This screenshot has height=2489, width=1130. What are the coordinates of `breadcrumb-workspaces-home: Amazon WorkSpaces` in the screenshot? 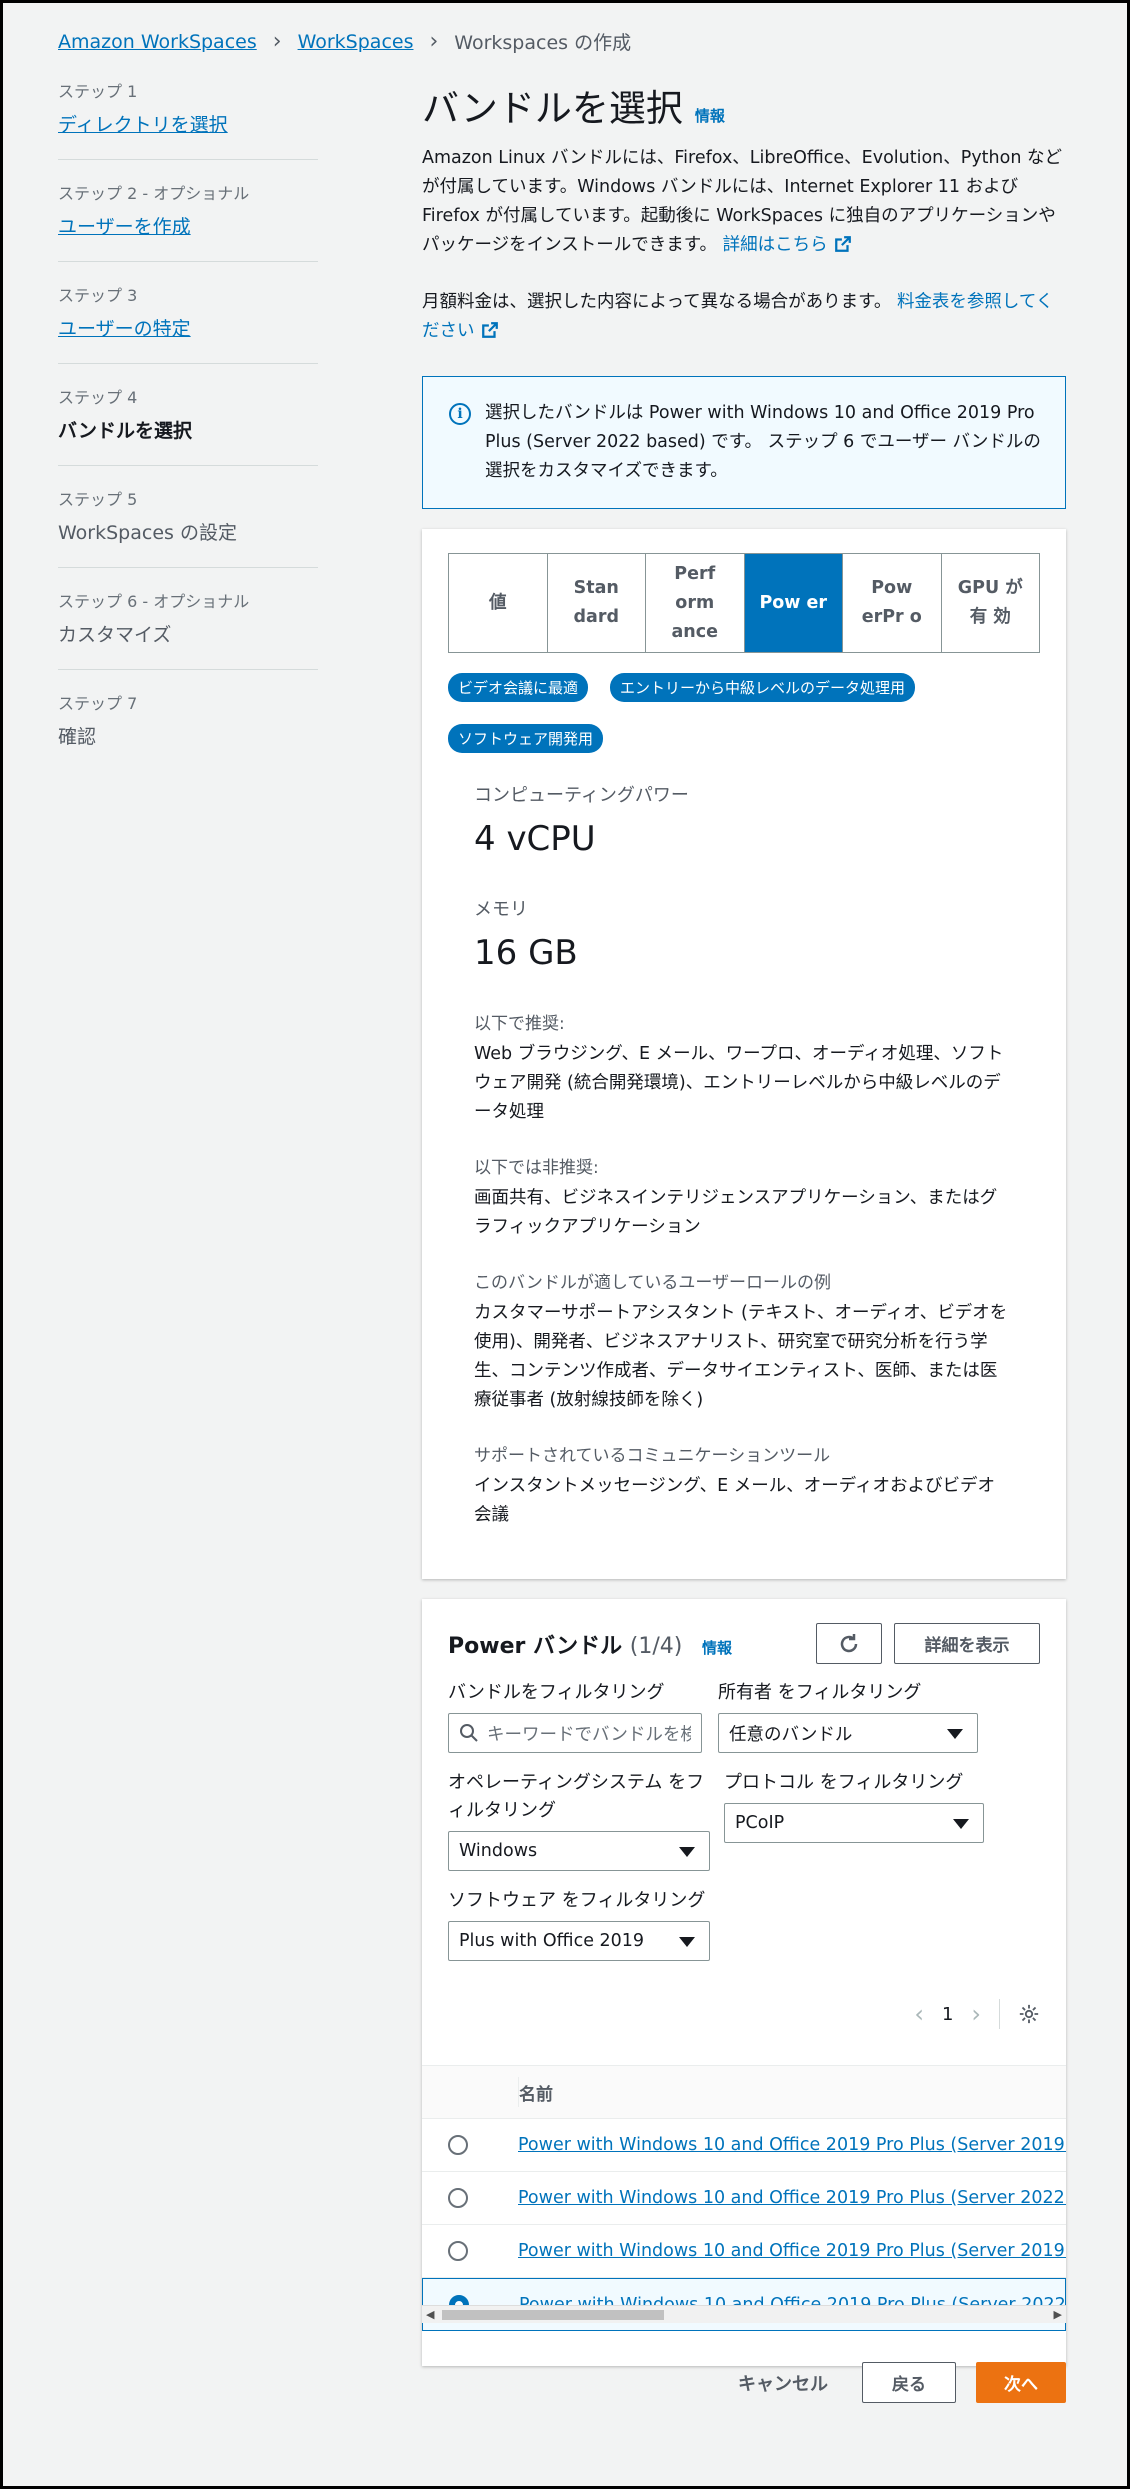 It's located at (157, 42).